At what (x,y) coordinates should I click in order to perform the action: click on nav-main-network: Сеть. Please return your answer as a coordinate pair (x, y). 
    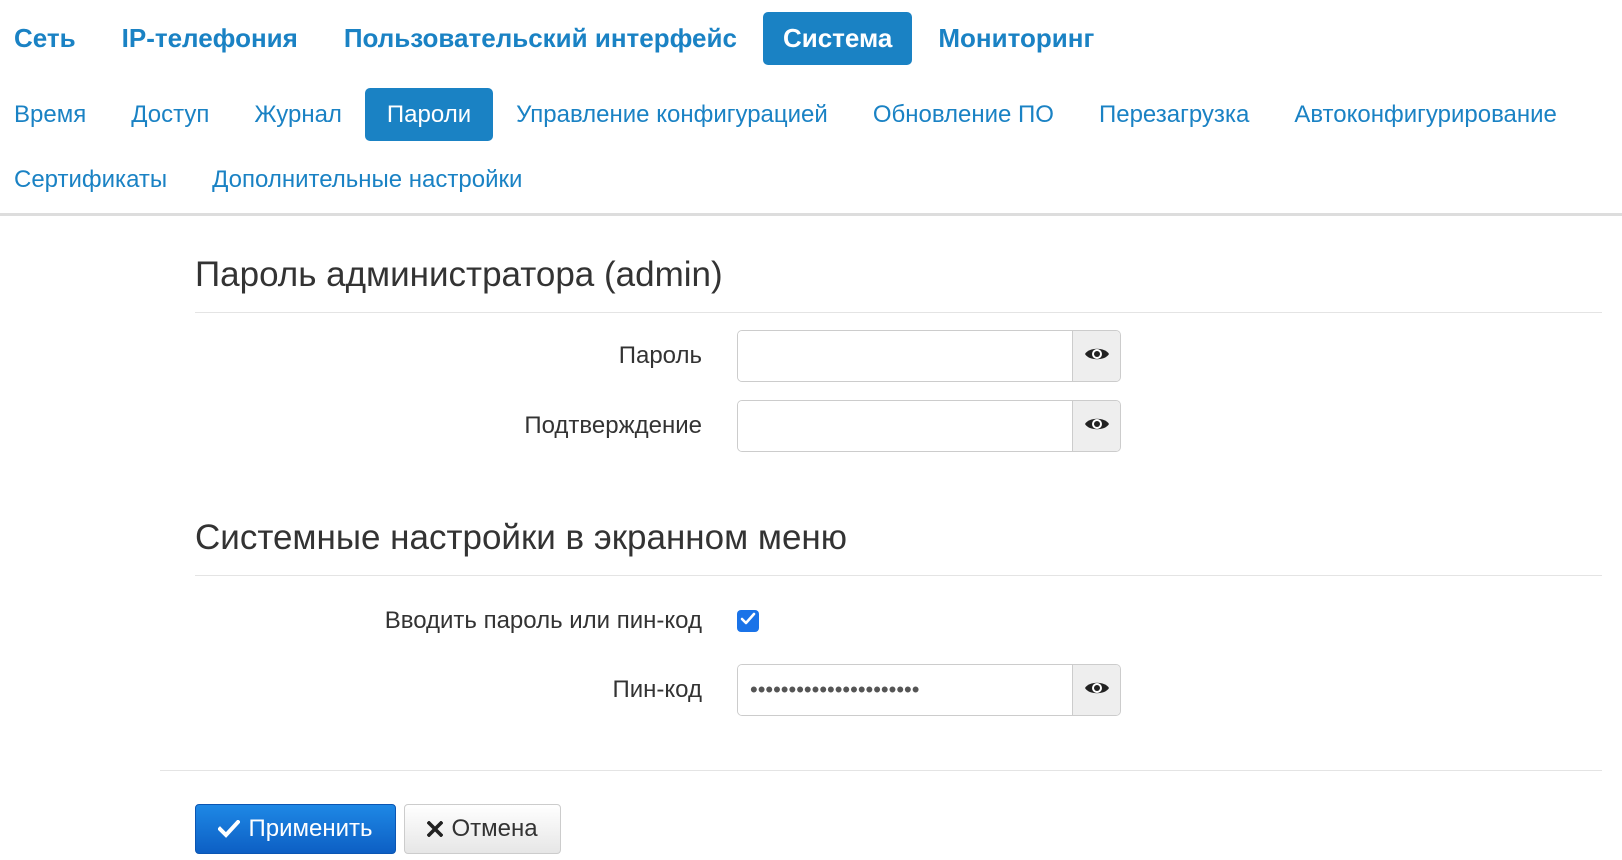
    Looking at the image, I should click on (48, 38).